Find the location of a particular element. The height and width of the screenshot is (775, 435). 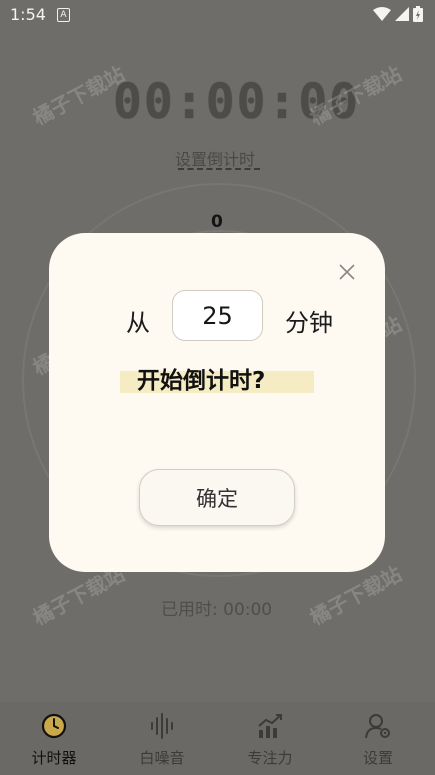

confirm-button: 确定 is located at coordinates (217, 497).